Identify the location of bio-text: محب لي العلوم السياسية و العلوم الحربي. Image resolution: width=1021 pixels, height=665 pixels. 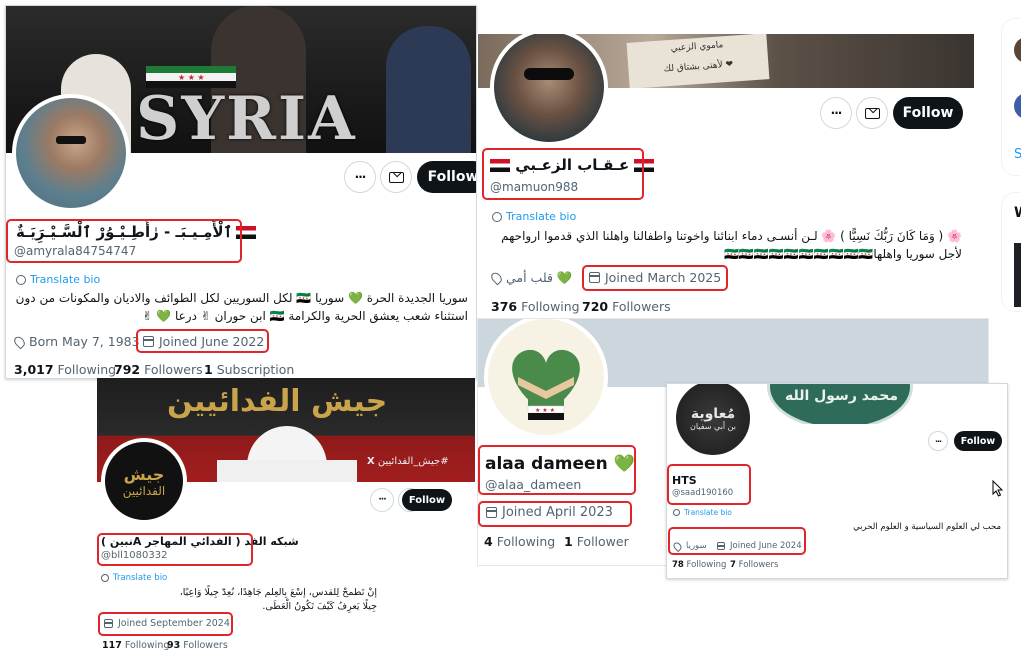
(927, 527).